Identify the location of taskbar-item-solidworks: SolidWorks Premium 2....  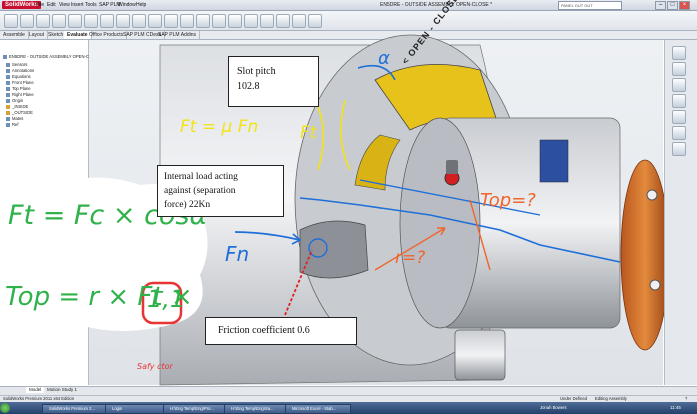
(76, 409).